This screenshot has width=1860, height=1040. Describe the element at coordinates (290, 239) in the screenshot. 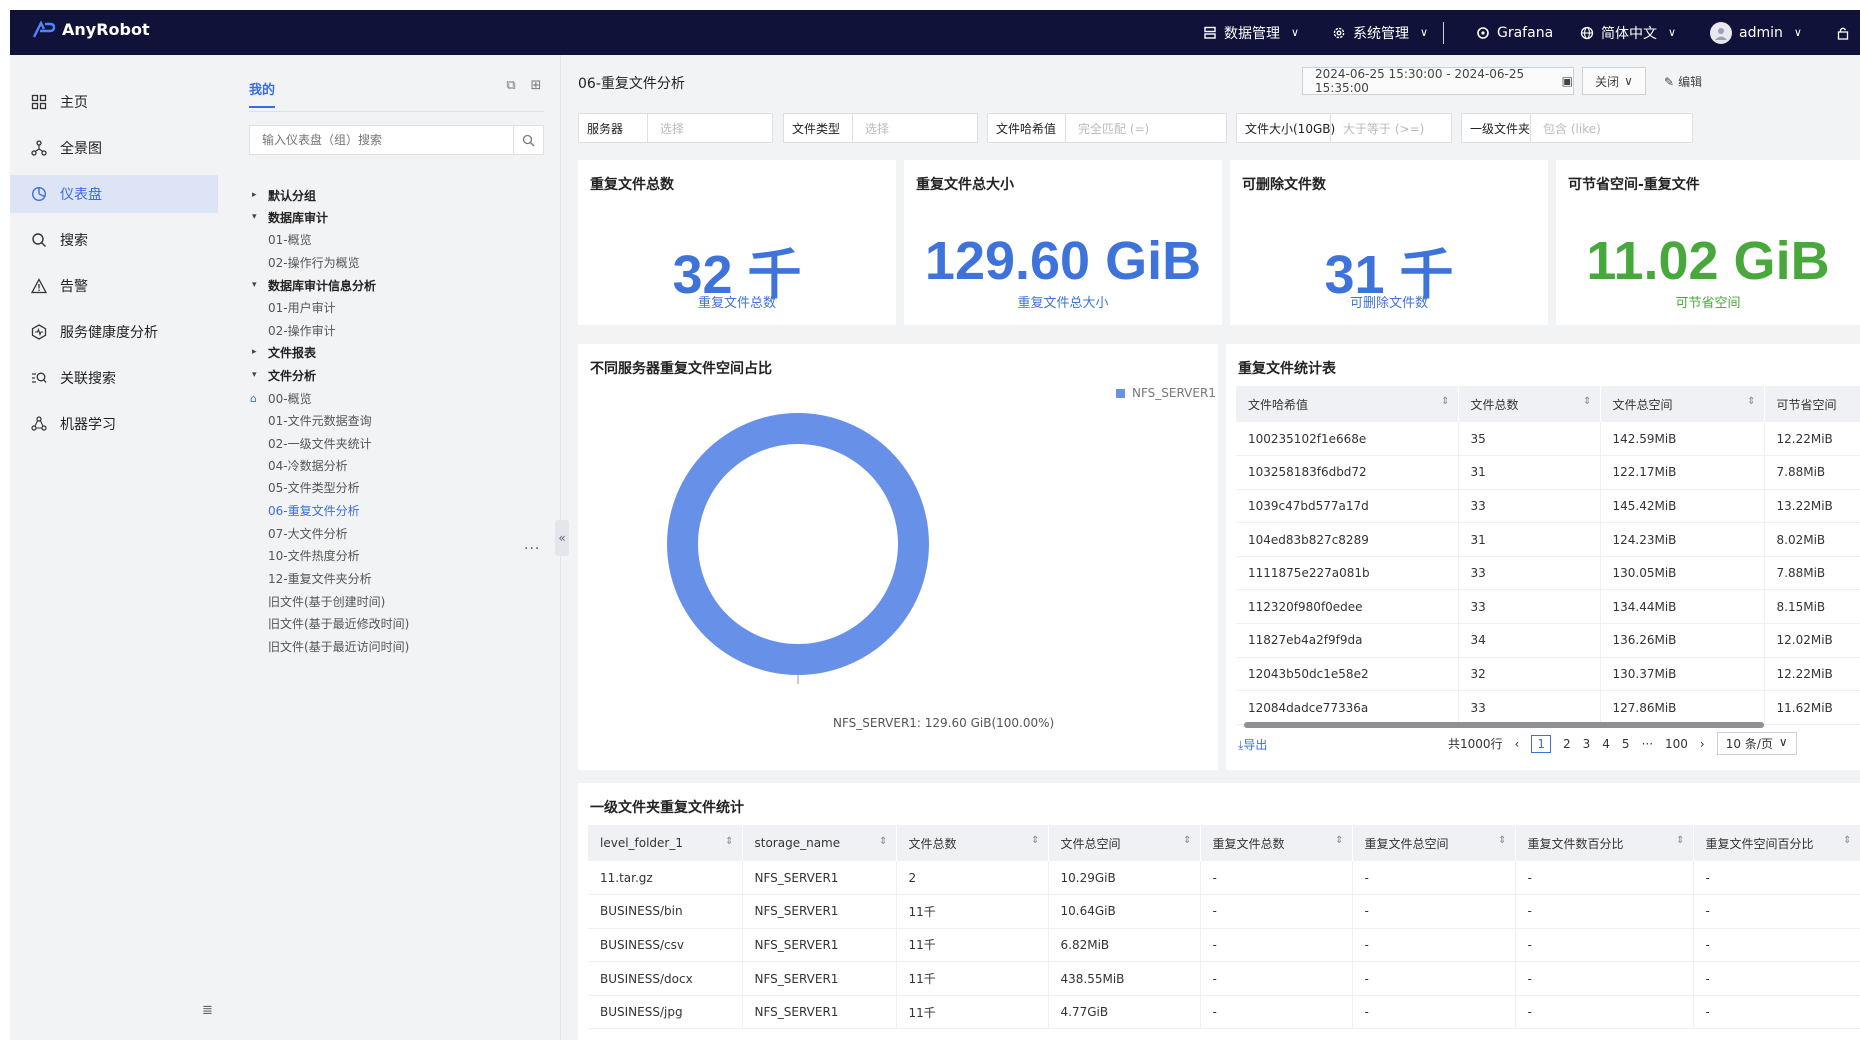

I see `tree-item: 01-概览` at that location.